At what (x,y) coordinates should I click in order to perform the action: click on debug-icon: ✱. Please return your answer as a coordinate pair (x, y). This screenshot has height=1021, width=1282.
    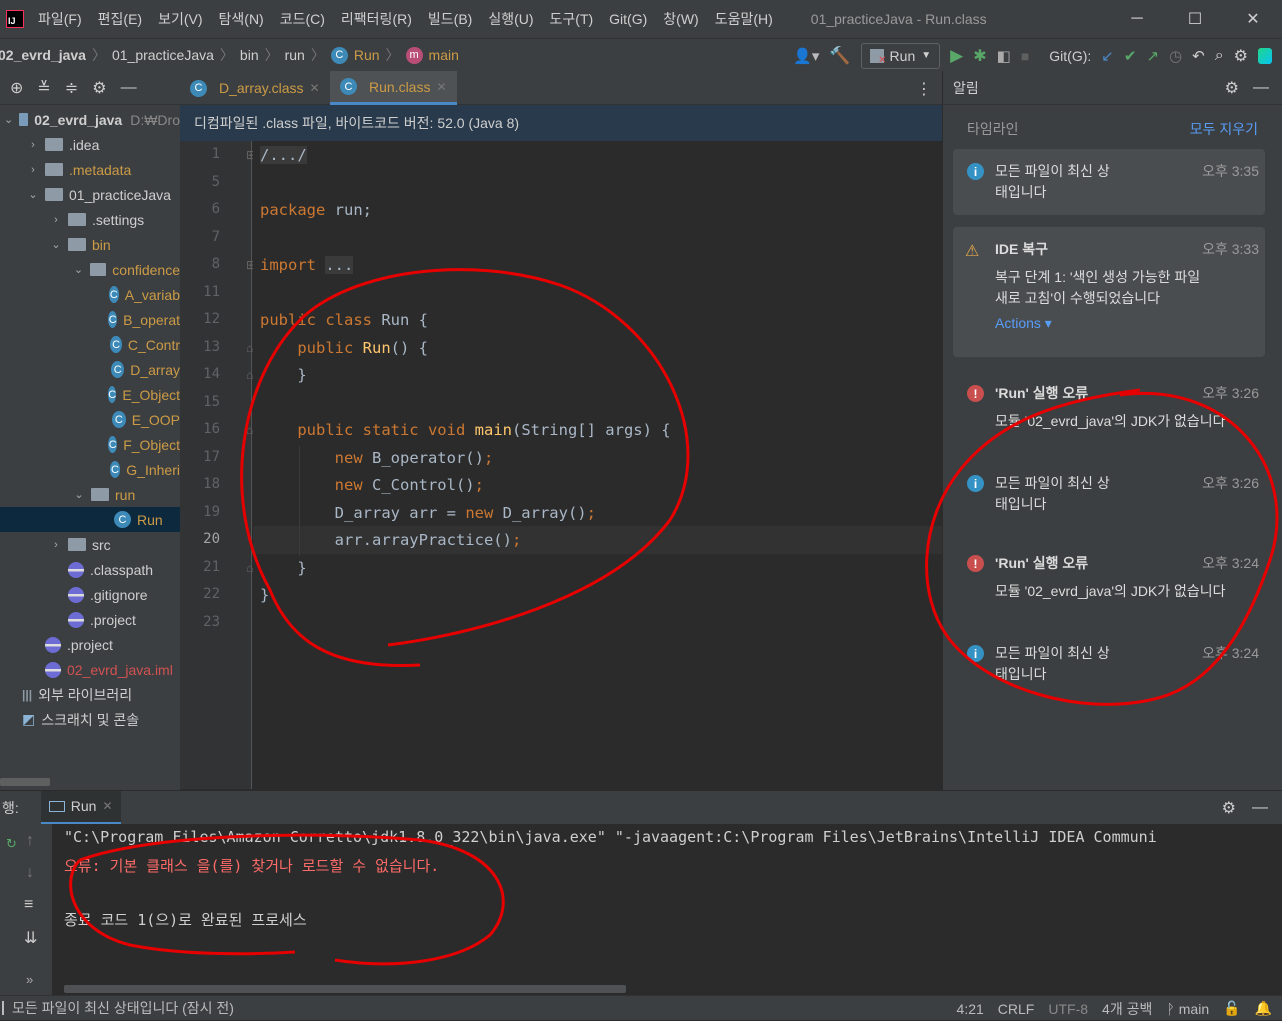
    Looking at the image, I should click on (979, 56).